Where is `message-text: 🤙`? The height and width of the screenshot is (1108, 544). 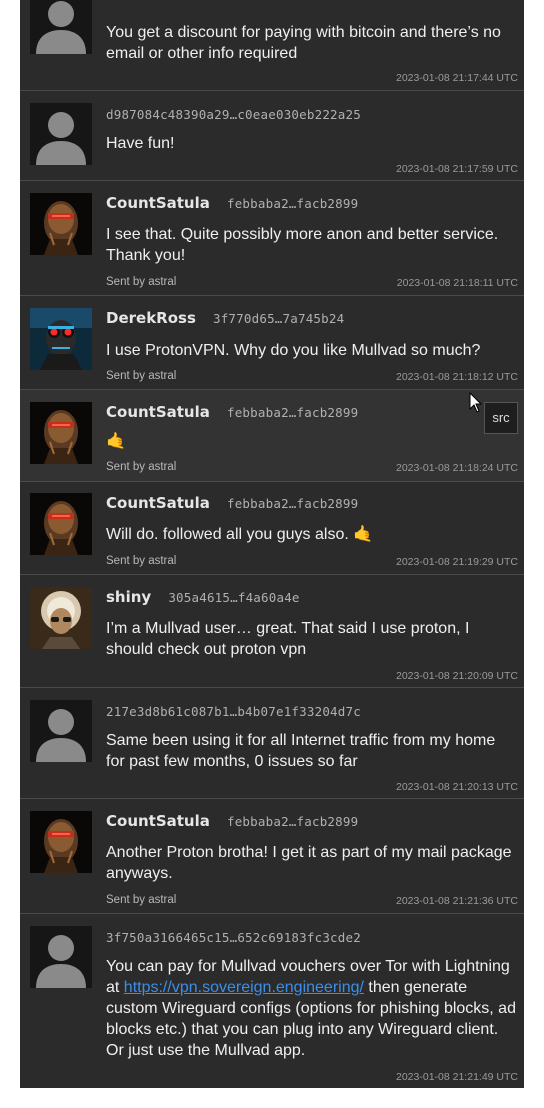
message-text: 🤙 is located at coordinates (116, 441).